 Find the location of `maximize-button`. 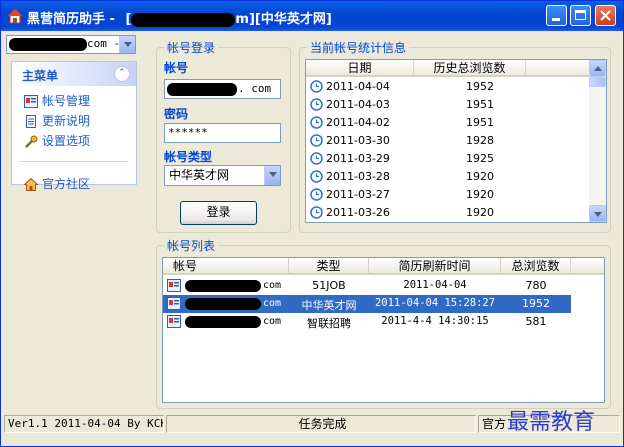

maximize-button is located at coordinates (580, 15).